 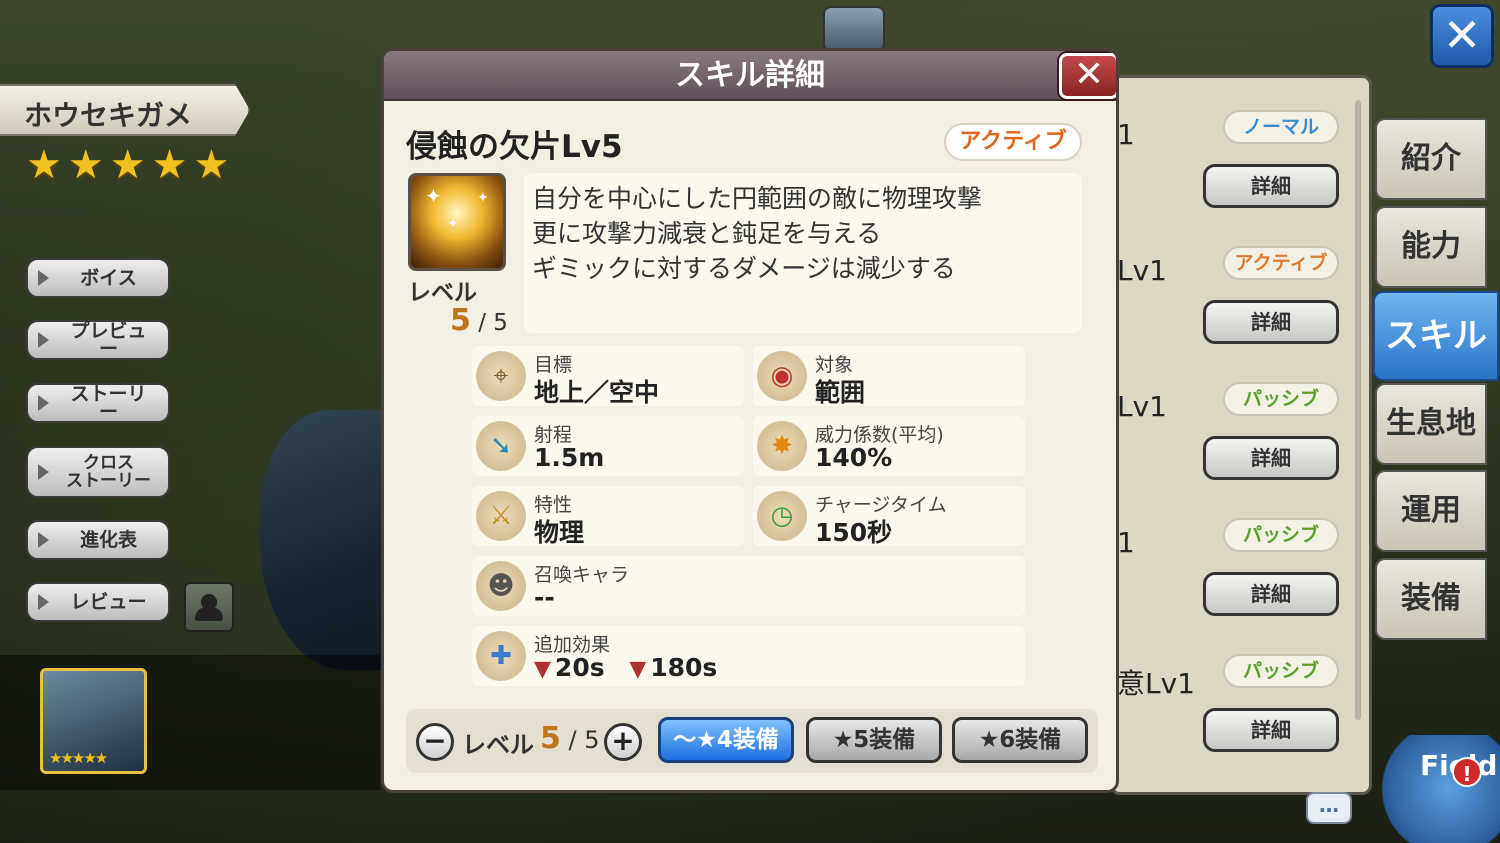 What do you see at coordinates (1233, 706) in the screenshot?
I see `skill-list-item: 意Lv1 パッシブ 詳細` at bounding box center [1233, 706].